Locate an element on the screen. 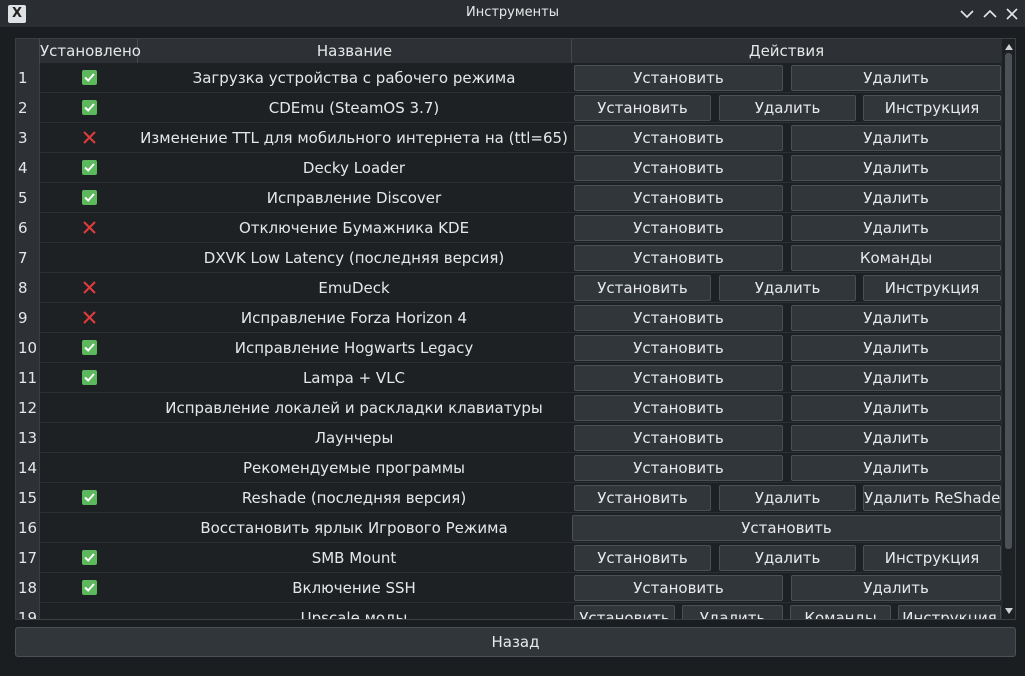 This screenshot has width=1025, height=676. row-number: 8 is located at coordinates (28, 288).